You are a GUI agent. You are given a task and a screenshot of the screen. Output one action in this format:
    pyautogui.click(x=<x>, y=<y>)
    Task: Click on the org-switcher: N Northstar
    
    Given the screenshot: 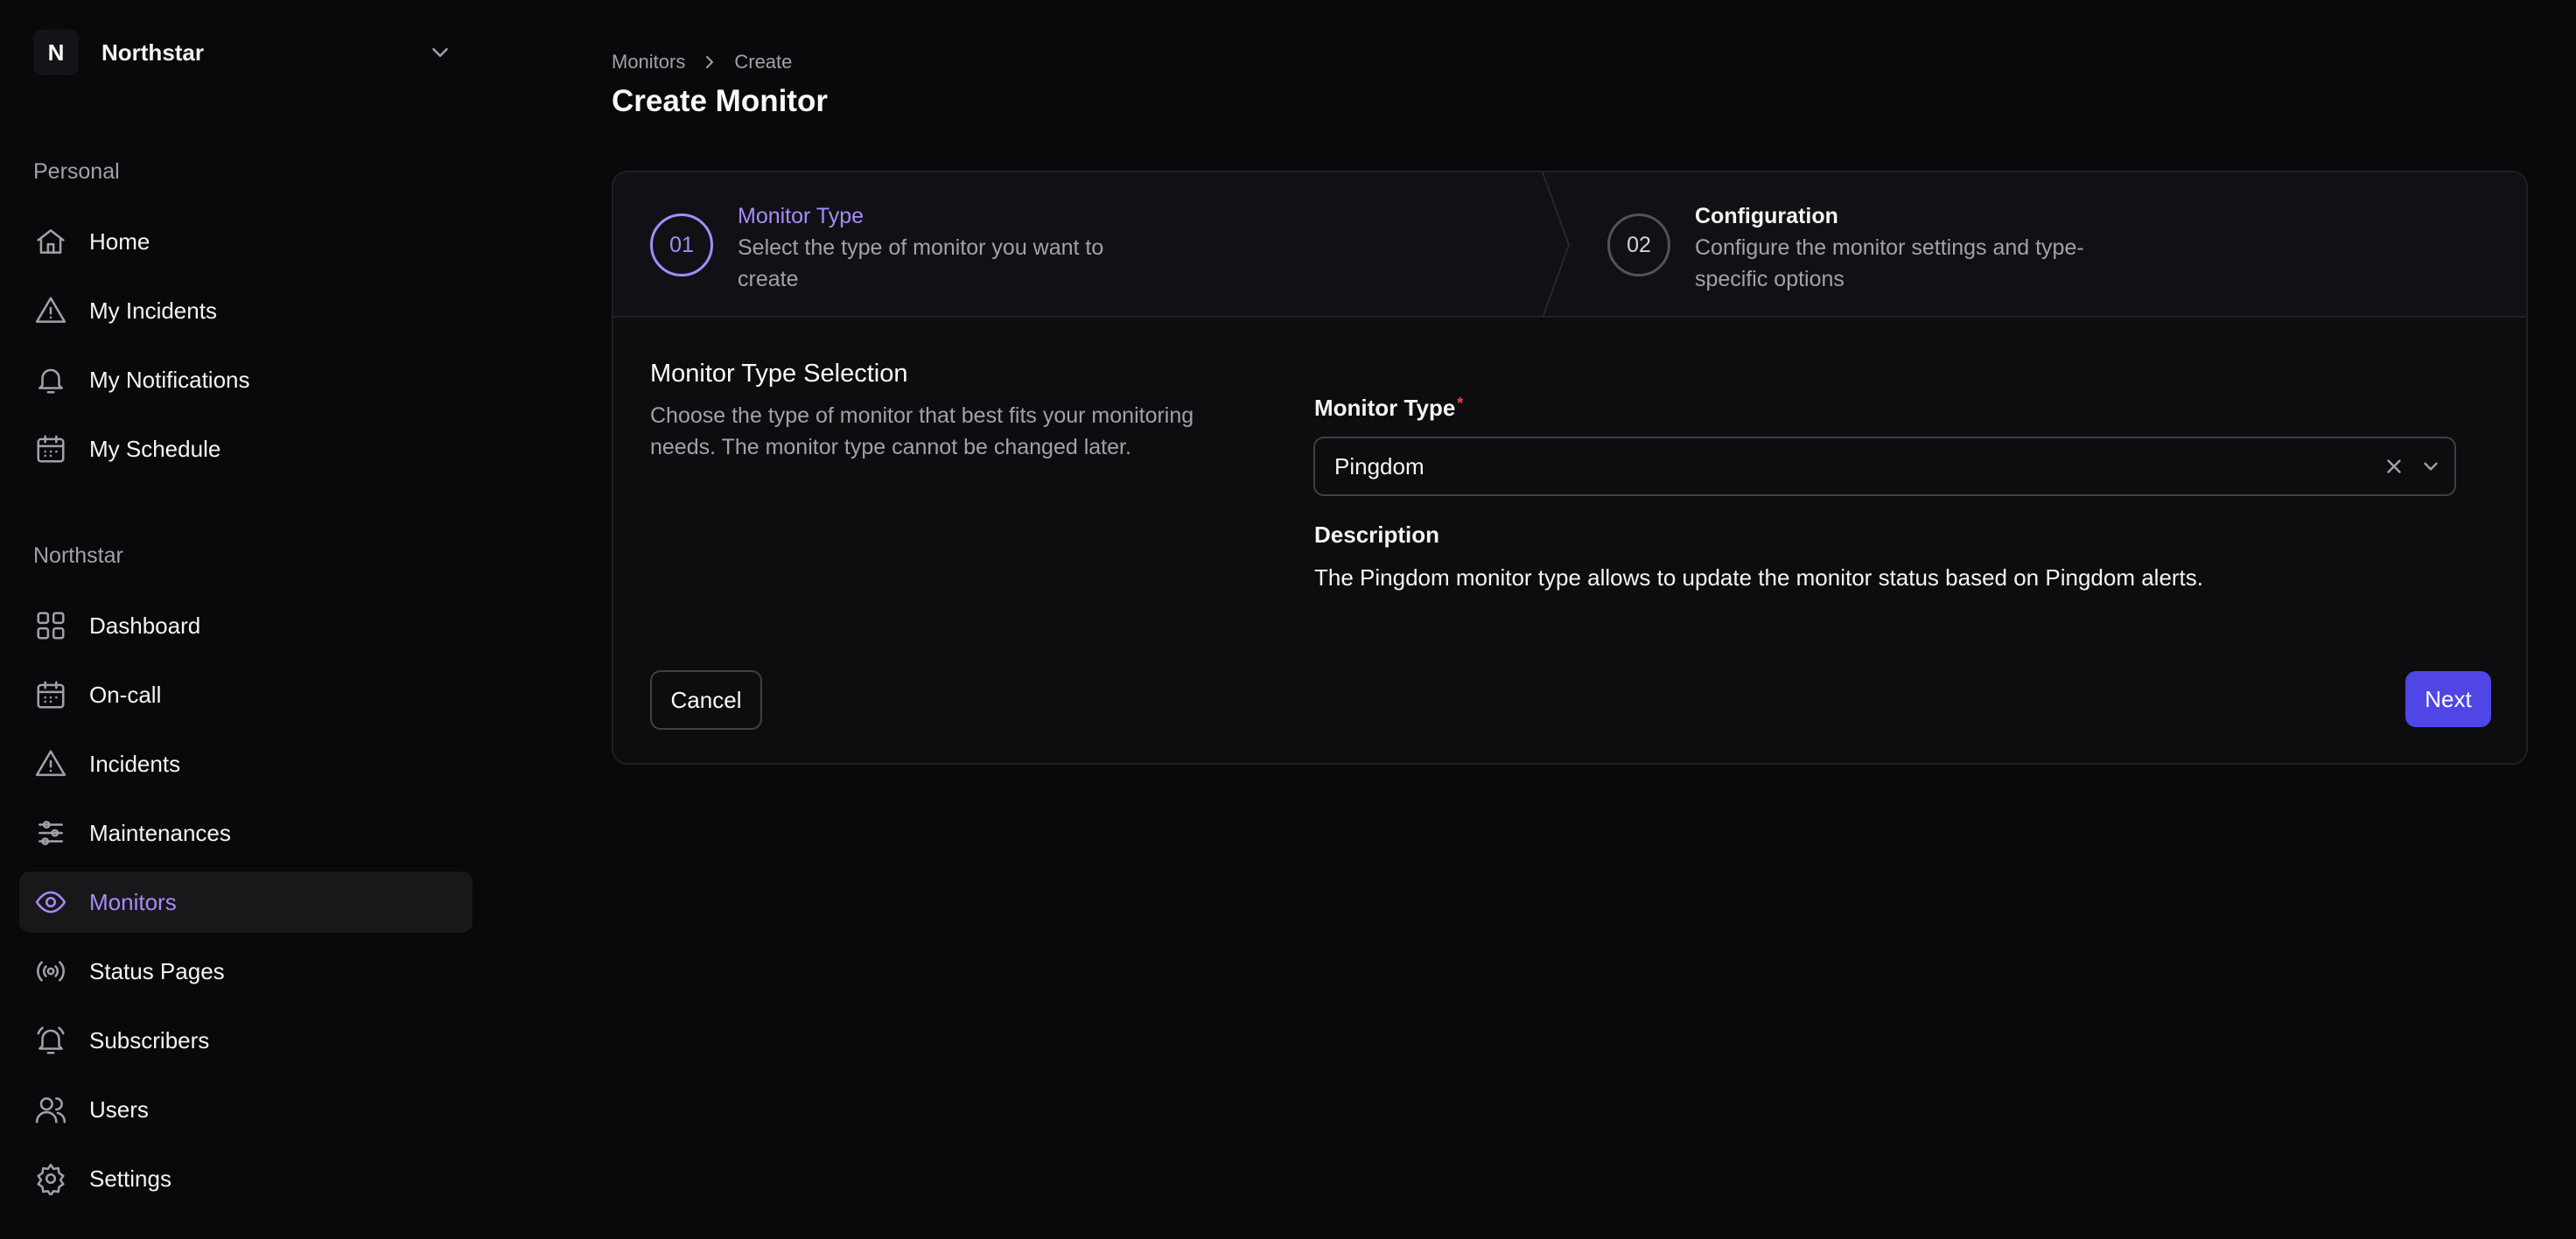 What is the action you would take?
    pyautogui.click(x=247, y=52)
    